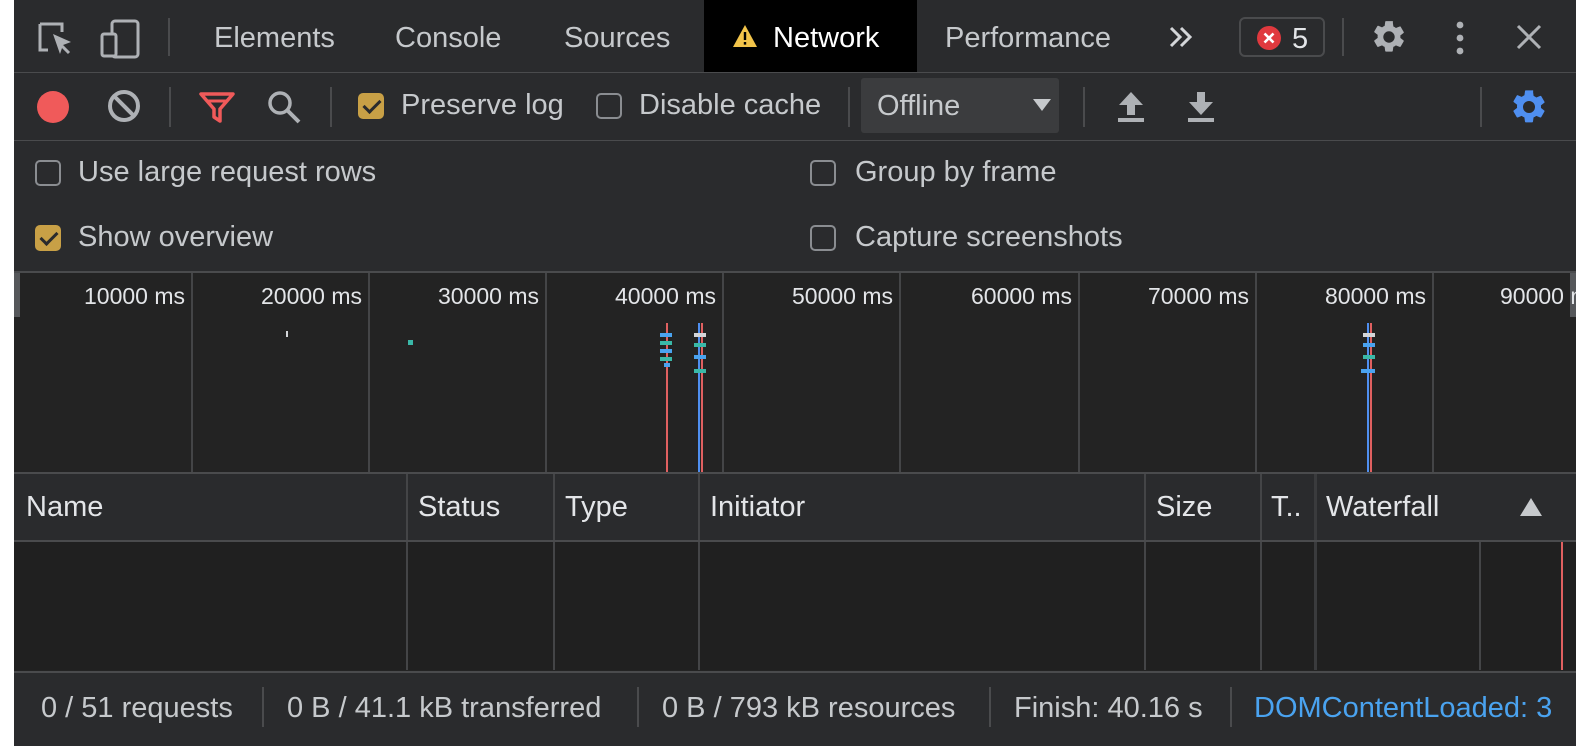 This screenshot has height=746, width=1576. Describe the element at coordinates (48, 238) in the screenshot. I see `show-overview-checkbox` at that location.